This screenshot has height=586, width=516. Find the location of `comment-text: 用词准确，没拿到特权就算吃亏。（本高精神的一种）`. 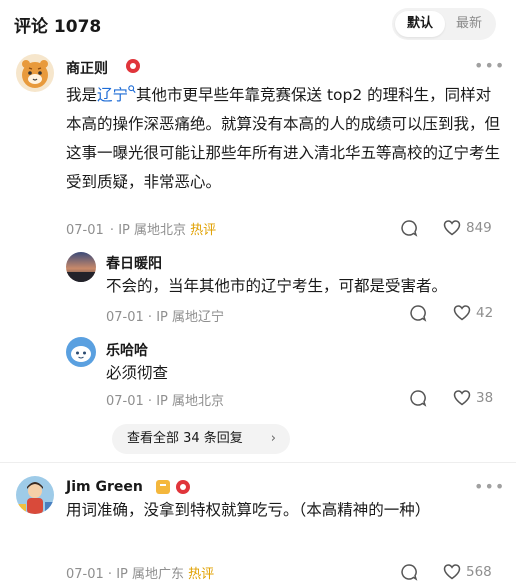

comment-text: 用词准确，没拿到特权就算吃亏。（本高精神的一种） is located at coordinates (248, 510).